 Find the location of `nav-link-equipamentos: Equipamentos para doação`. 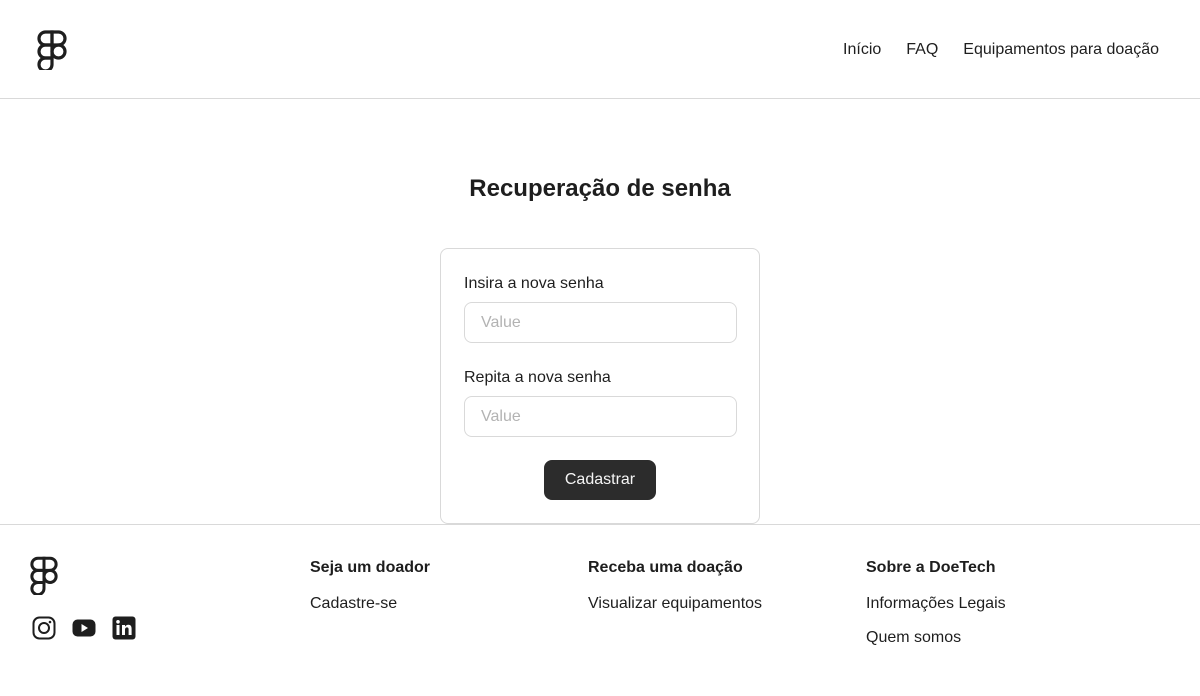

nav-link-equipamentos: Equipamentos para doação is located at coordinates (1061, 50).